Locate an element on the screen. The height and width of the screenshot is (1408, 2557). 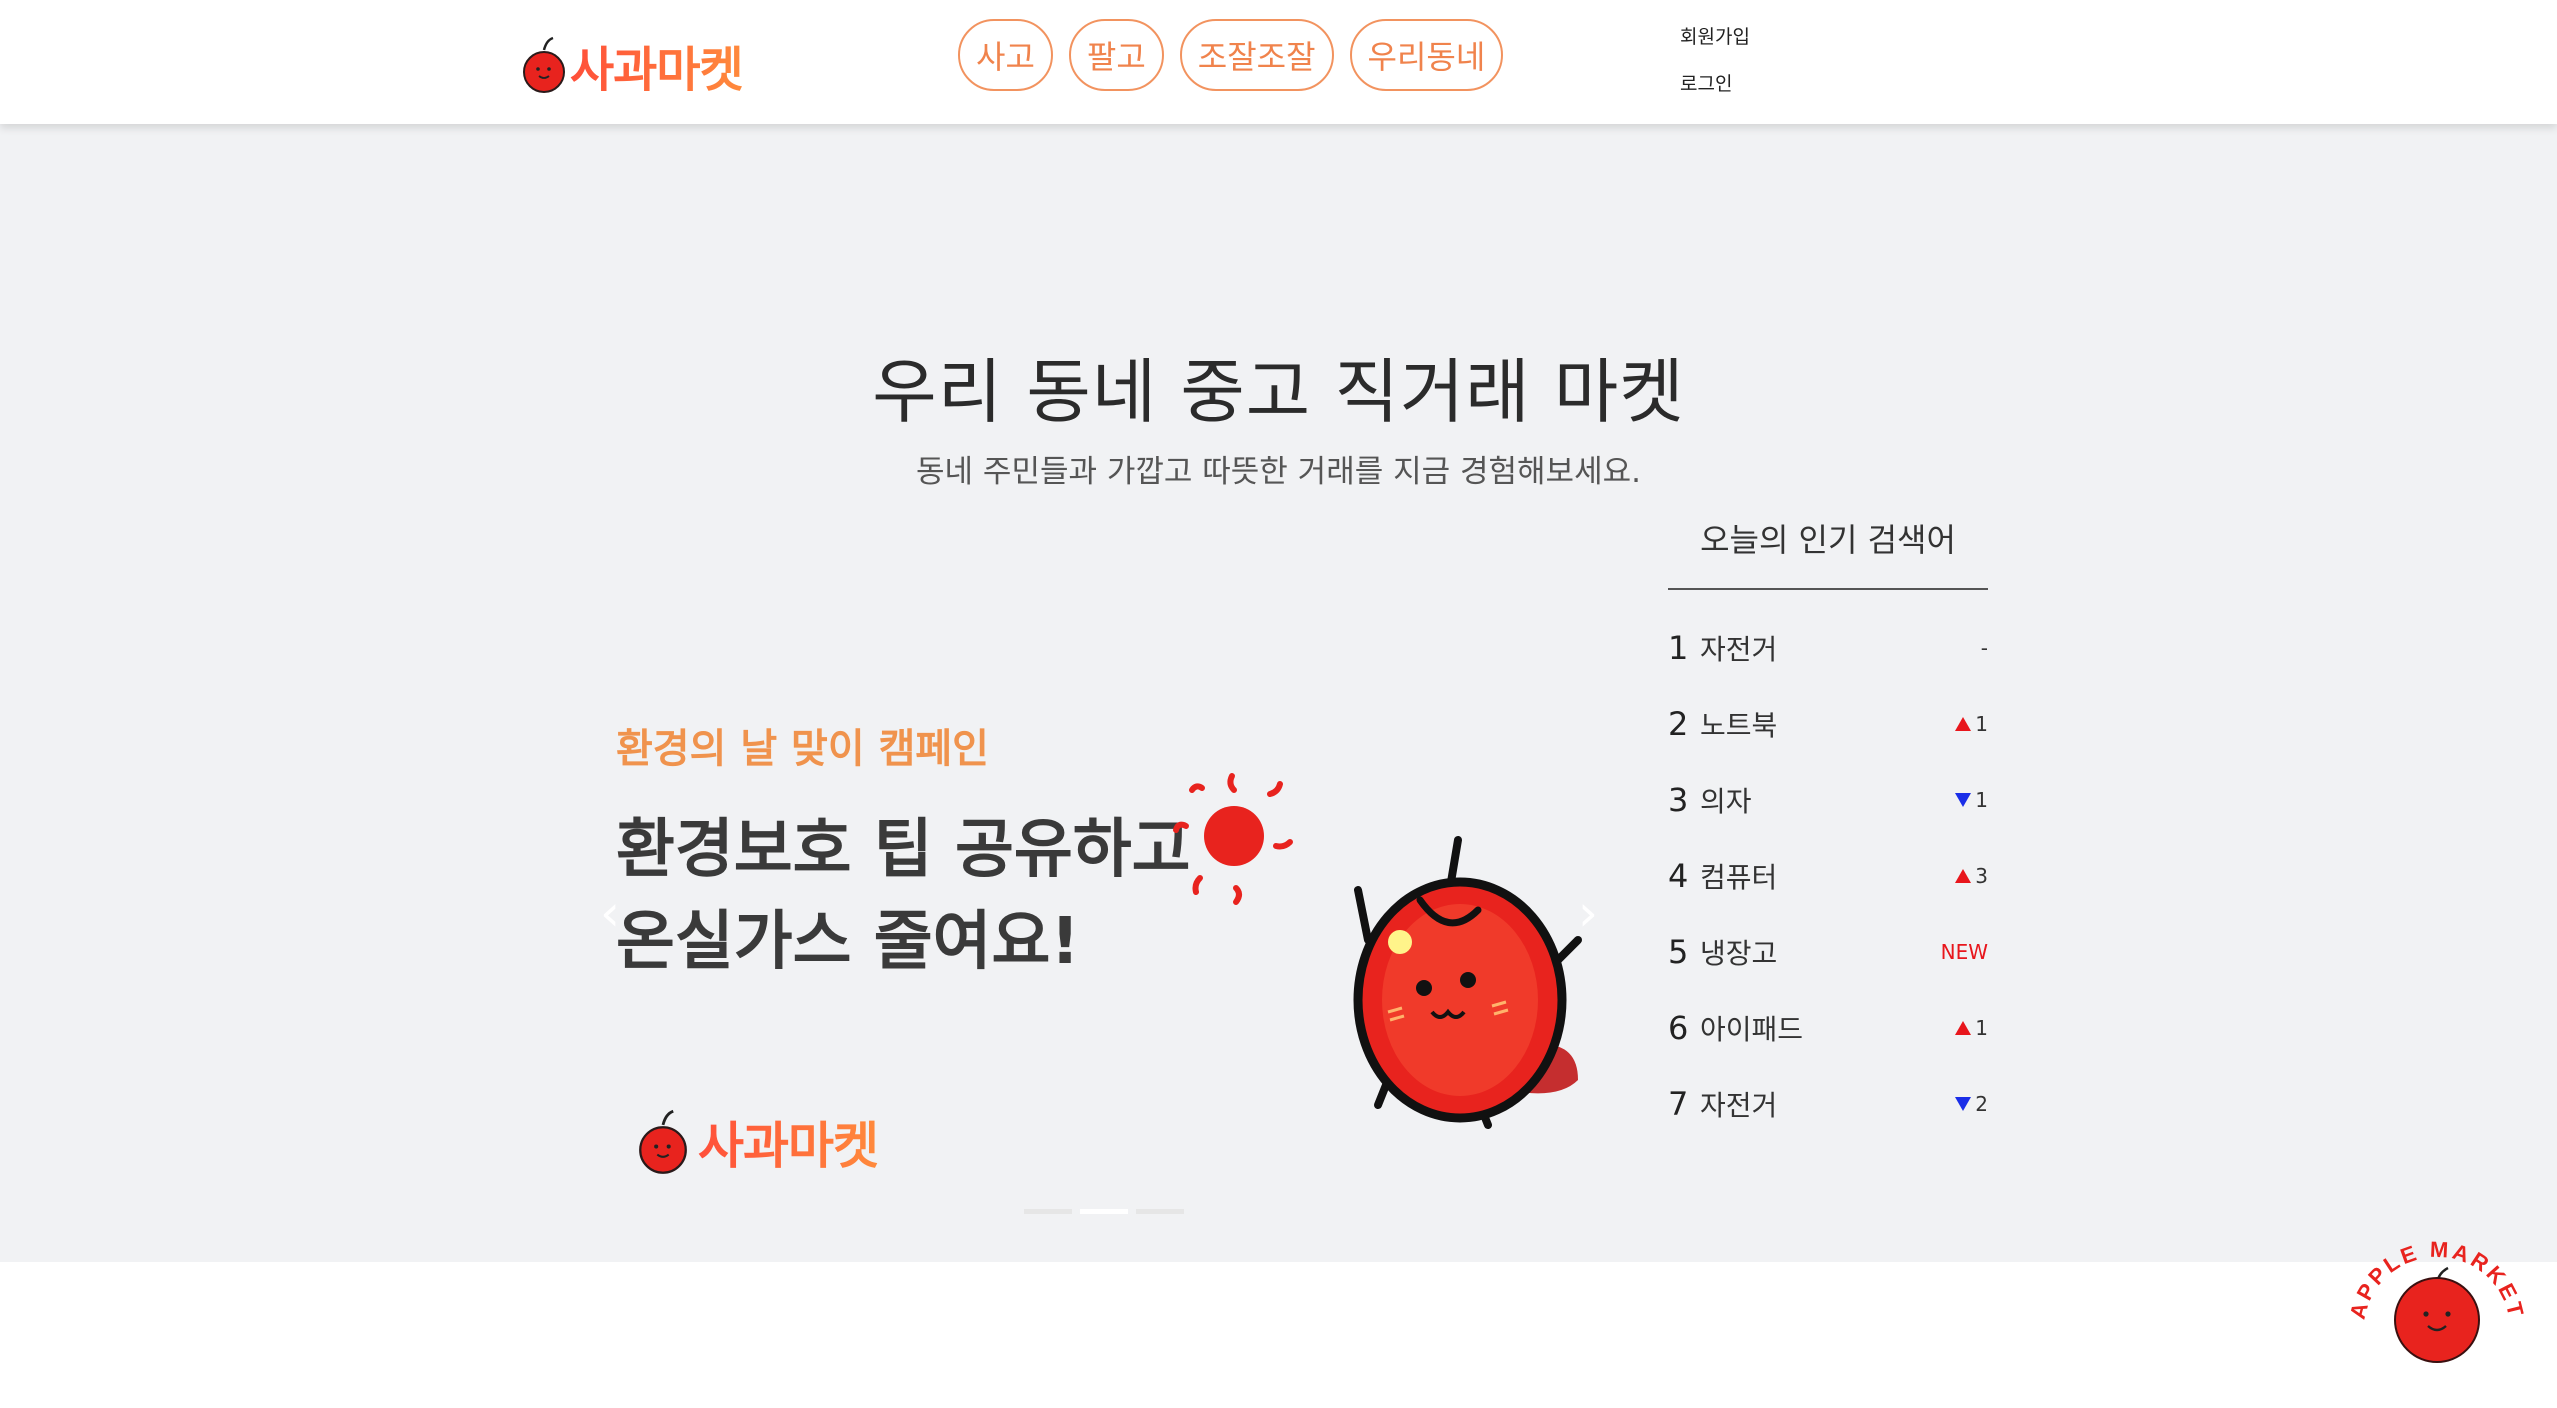
popular-search-item: 6 아이패드 1 is located at coordinates (1828, 1028).